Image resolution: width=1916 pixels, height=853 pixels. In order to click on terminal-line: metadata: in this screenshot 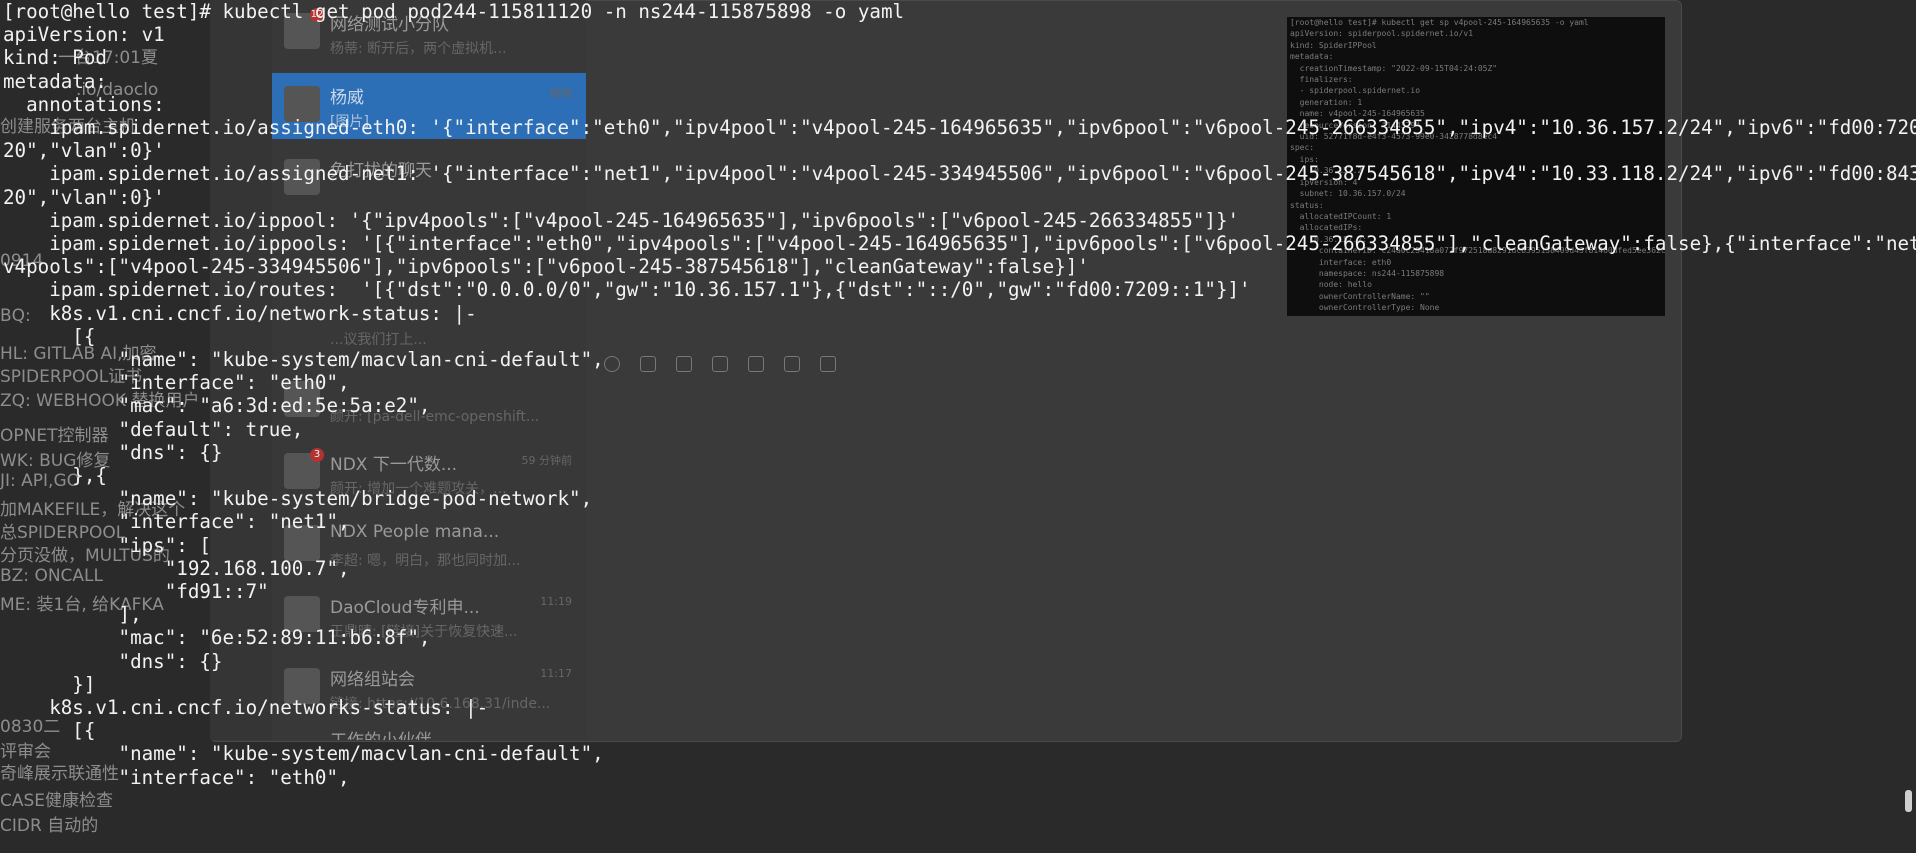, I will do `click(55, 81)`.